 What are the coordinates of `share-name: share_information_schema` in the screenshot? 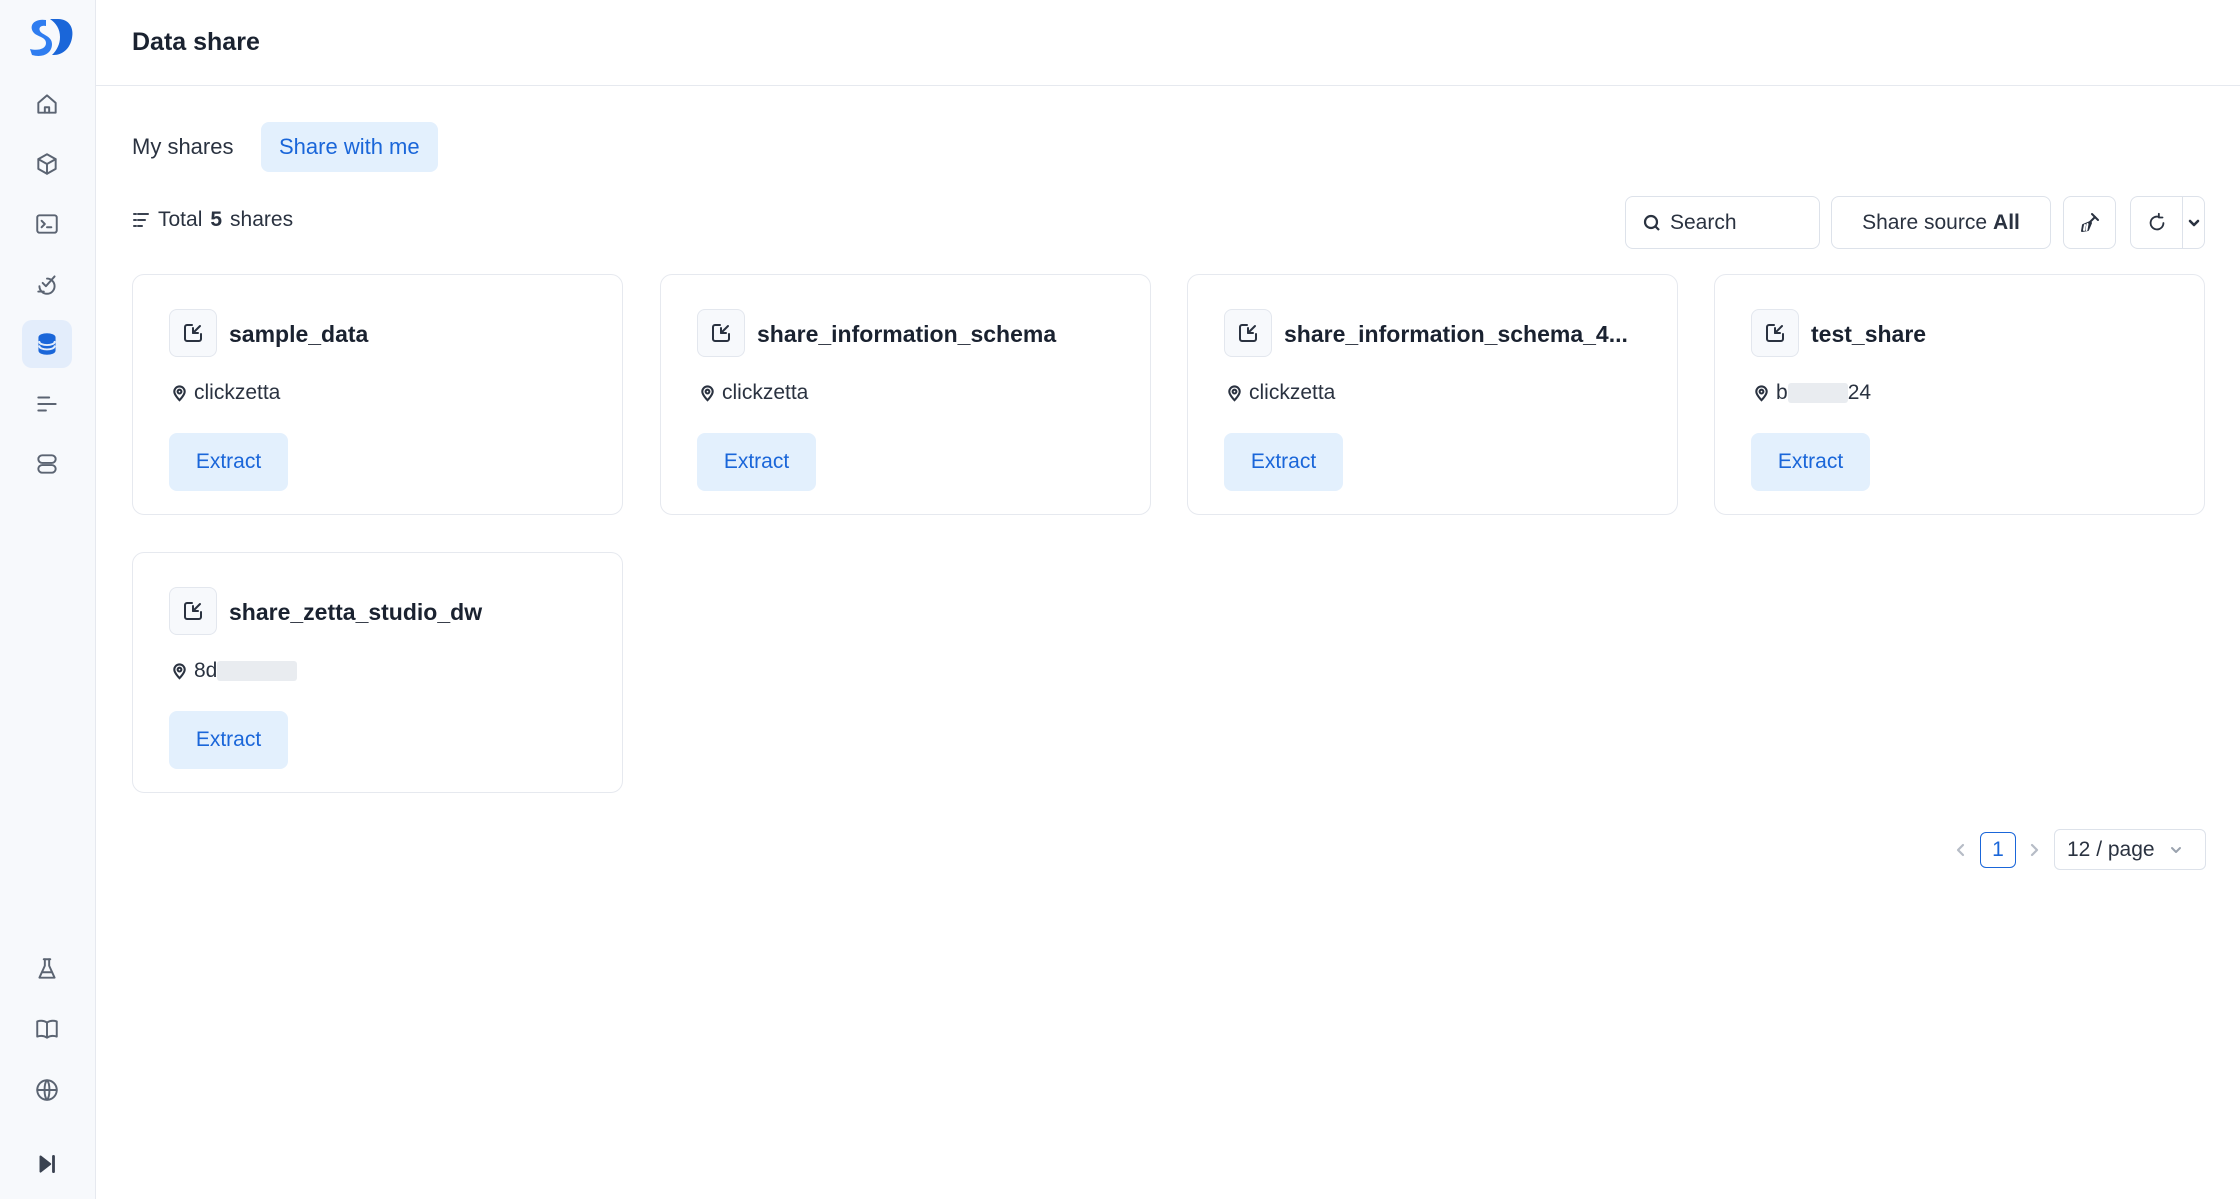 It's located at (907, 334).